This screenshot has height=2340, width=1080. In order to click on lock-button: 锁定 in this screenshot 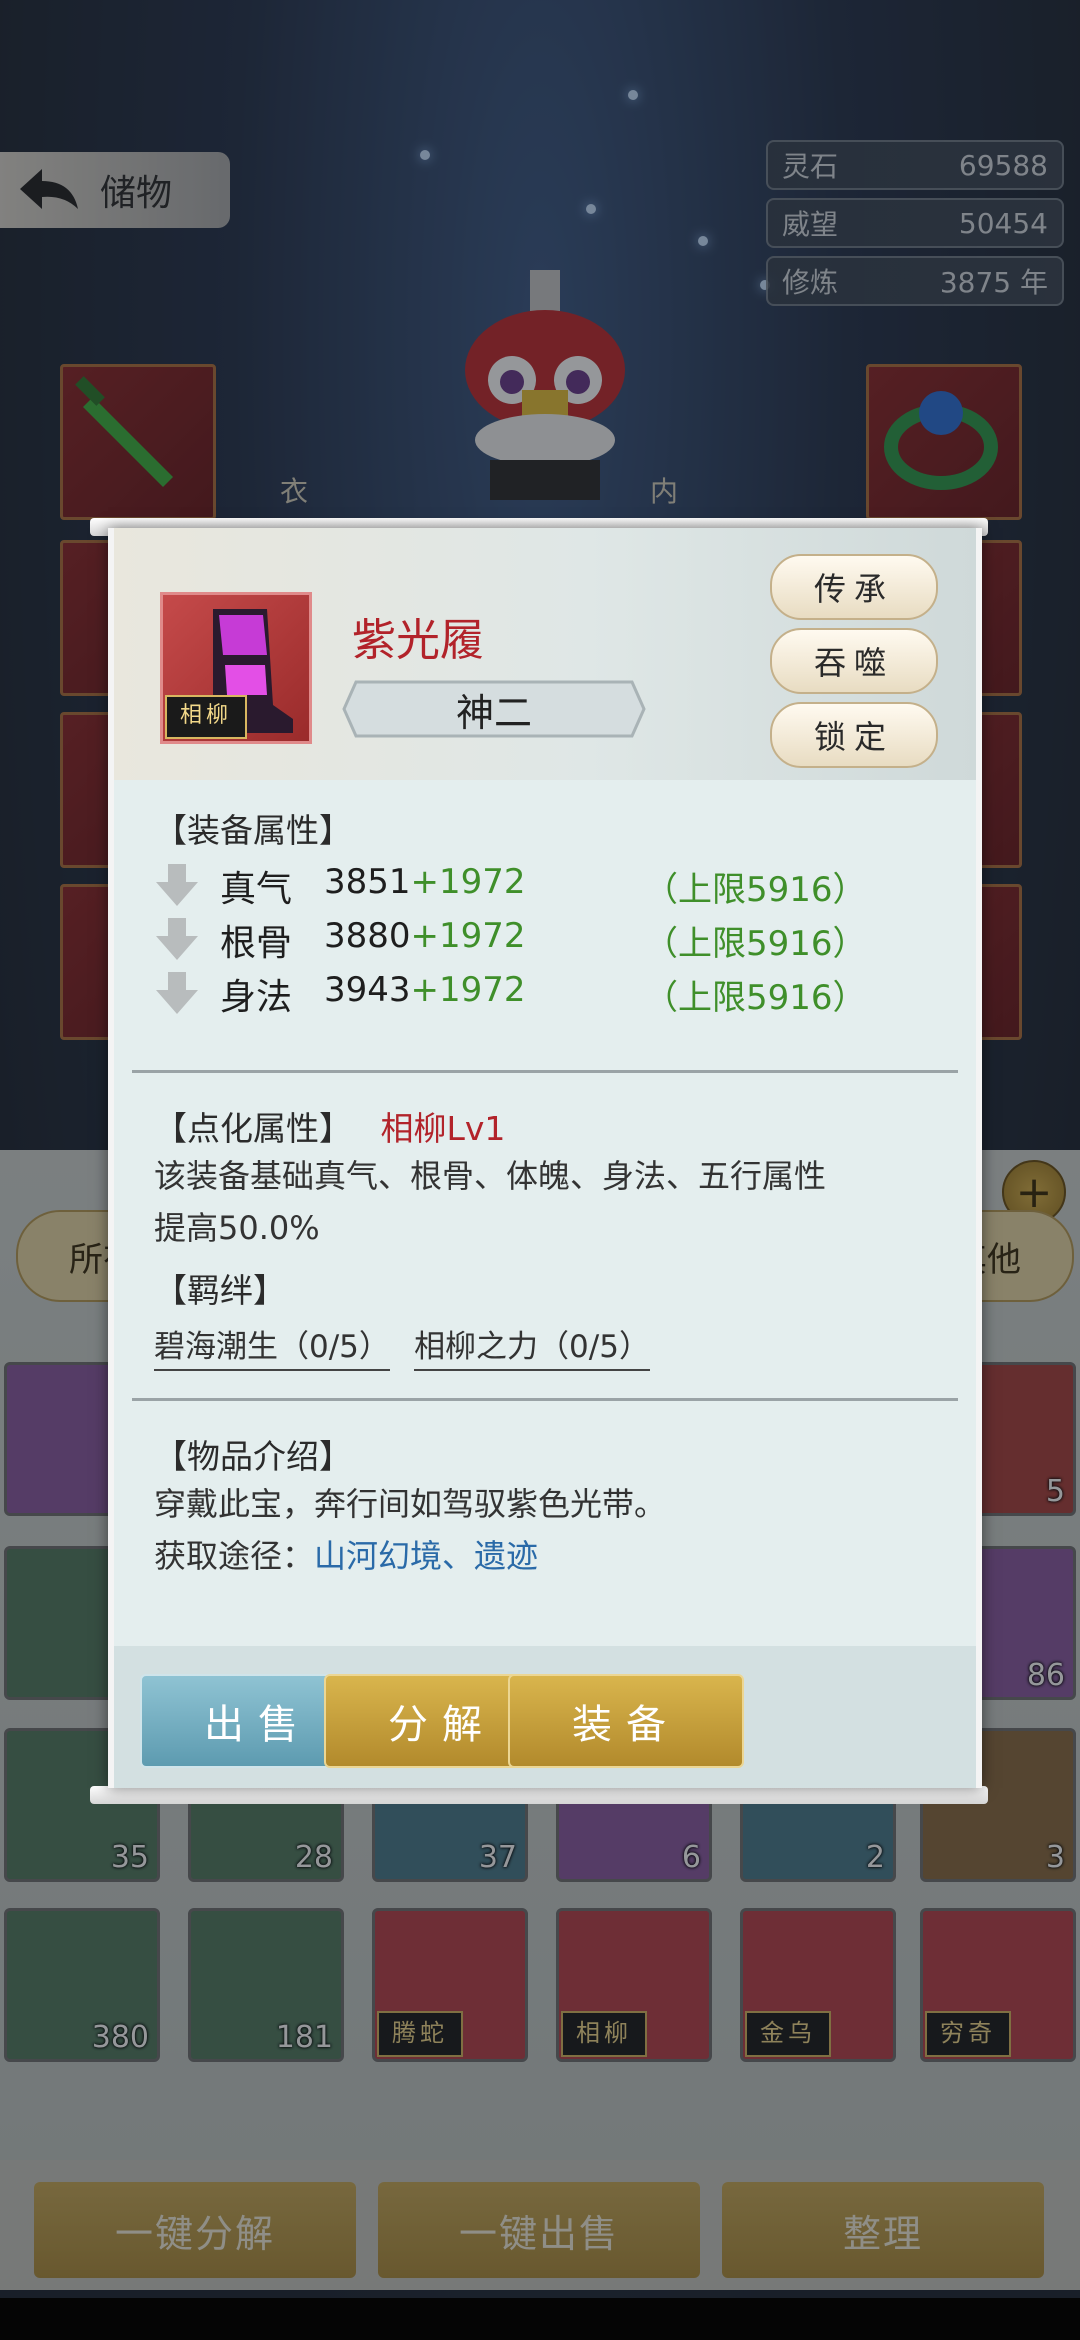, I will do `click(854, 735)`.